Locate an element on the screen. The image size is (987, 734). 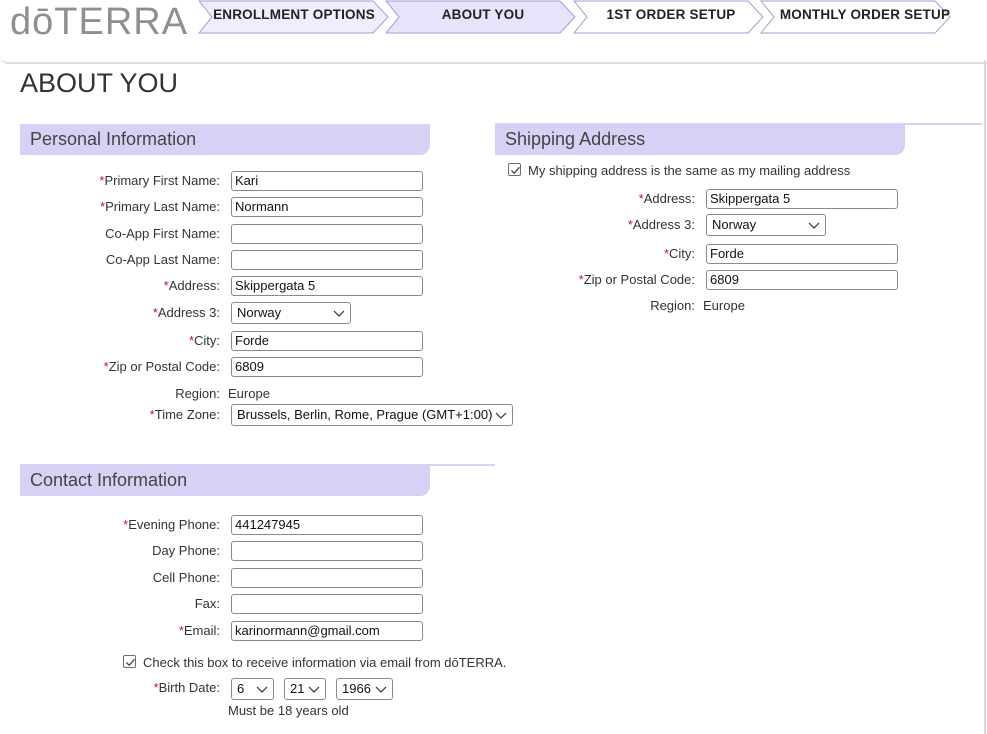
email-optin-checkbox is located at coordinates (129, 661).